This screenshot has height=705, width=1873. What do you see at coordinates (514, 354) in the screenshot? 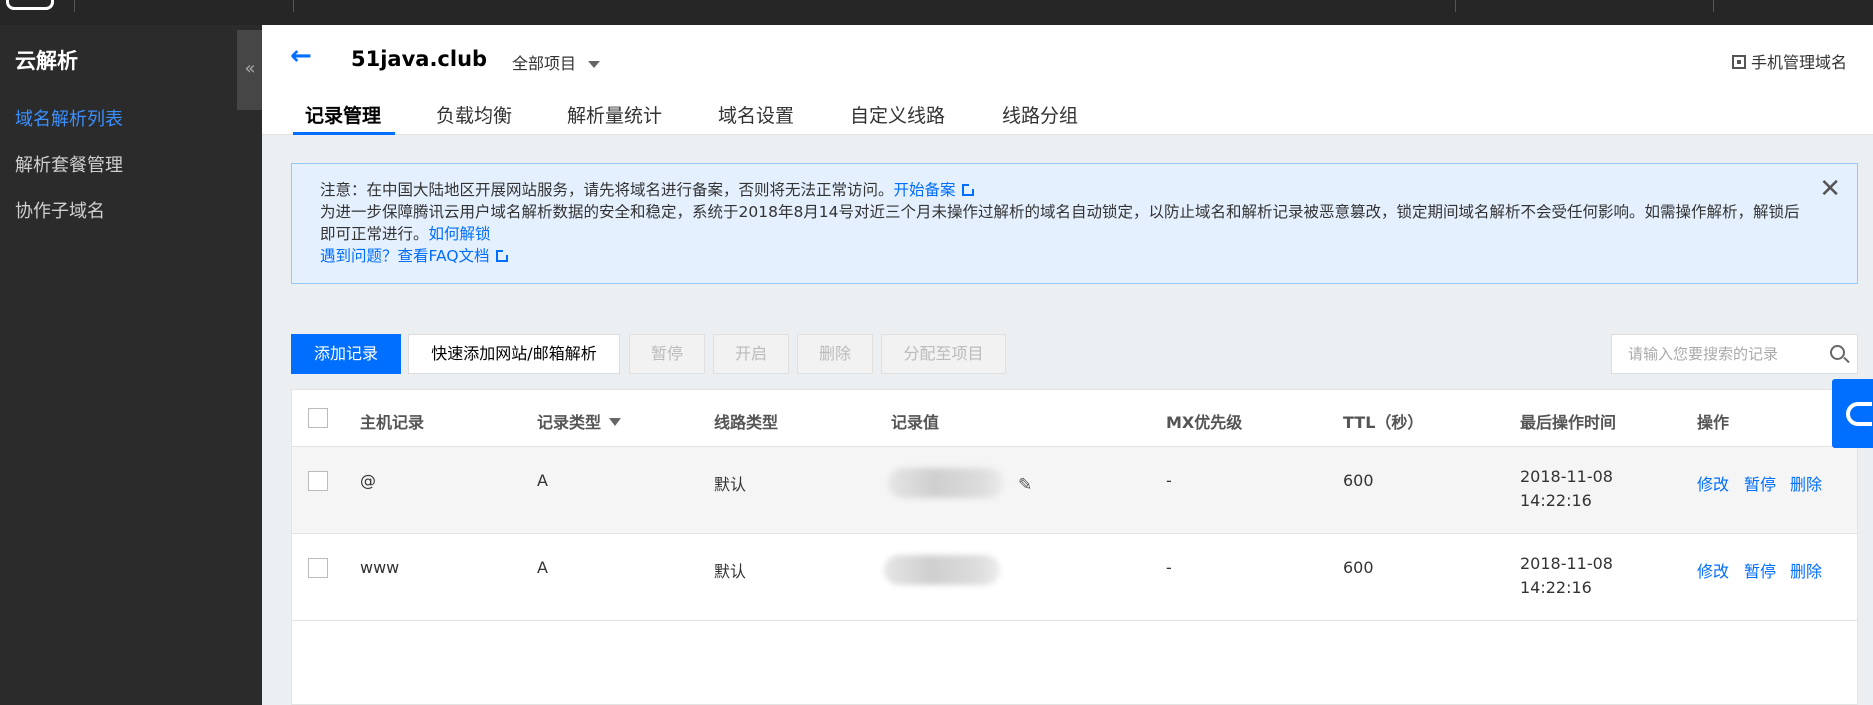
I see `quick-add-button: 快速添加网站/邮箱解析` at bounding box center [514, 354].